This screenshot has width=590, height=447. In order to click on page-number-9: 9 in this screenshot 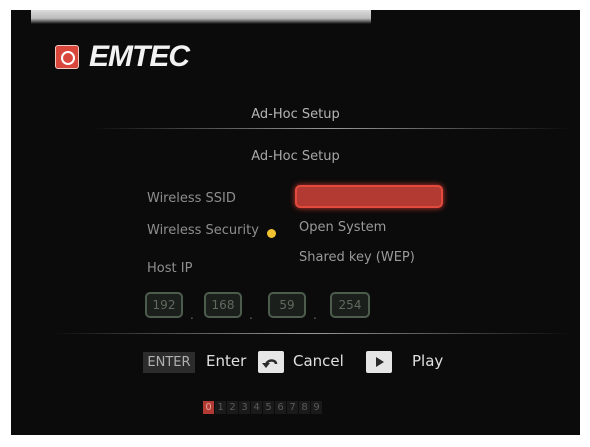, I will do `click(316, 407)`.